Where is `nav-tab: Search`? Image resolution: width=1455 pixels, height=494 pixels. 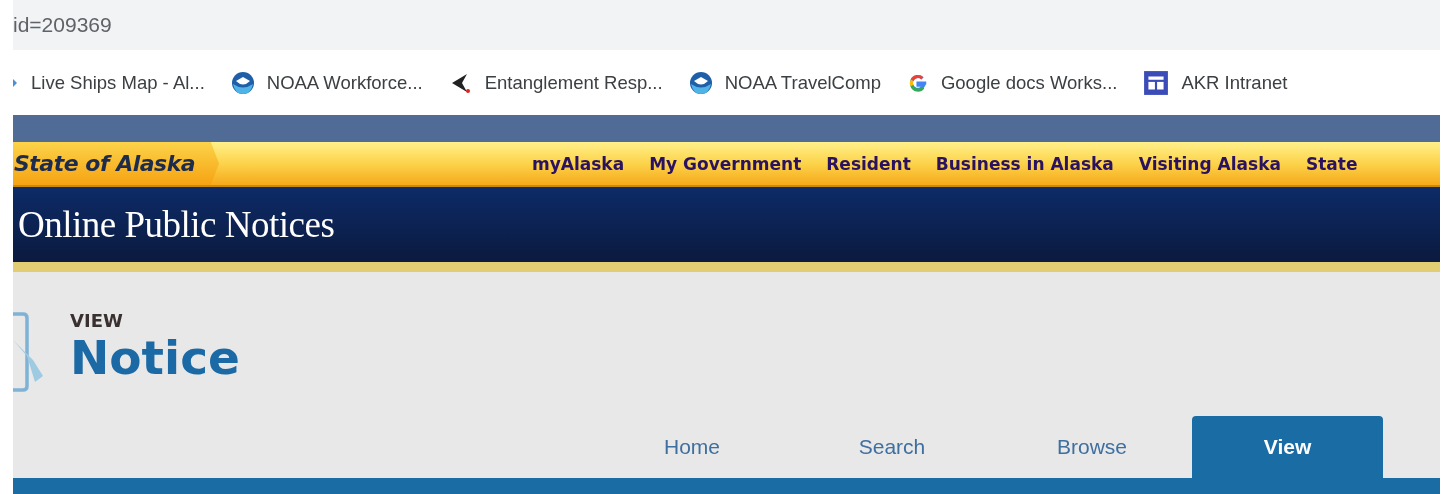 nav-tab: Search is located at coordinates (892, 447).